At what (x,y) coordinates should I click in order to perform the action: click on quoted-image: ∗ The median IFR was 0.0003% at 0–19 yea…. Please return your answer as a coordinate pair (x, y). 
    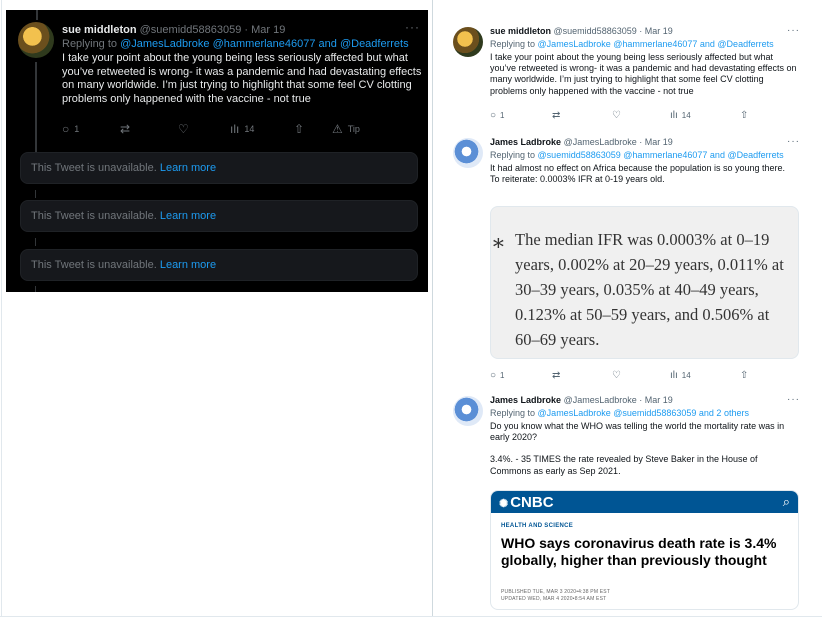
    Looking at the image, I should click on (644, 282).